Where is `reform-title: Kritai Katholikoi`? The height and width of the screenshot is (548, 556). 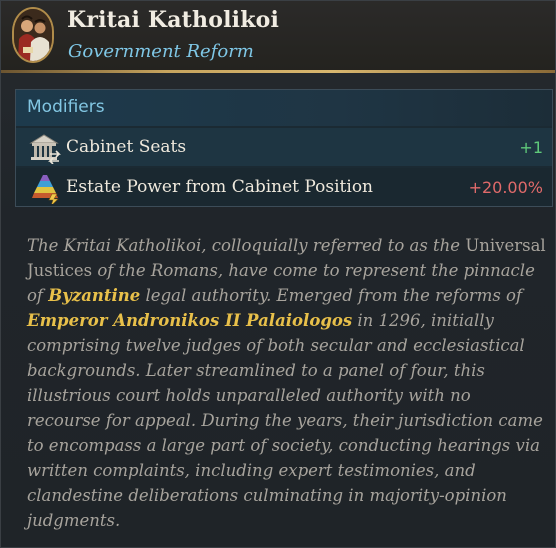
reform-title: Kritai Katholikoi is located at coordinates (173, 20).